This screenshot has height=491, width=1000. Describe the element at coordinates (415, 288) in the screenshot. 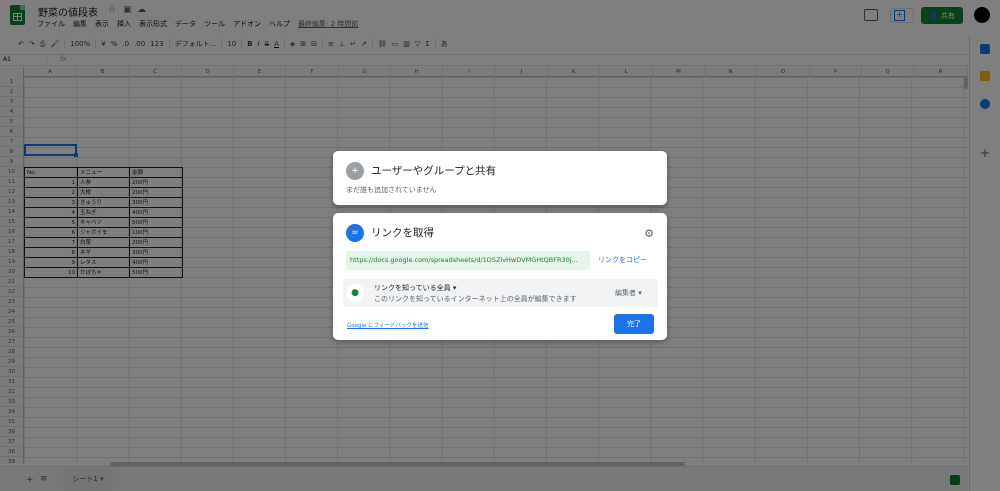

I see `access-scope-select: リンクを知っている全員 ▾` at that location.